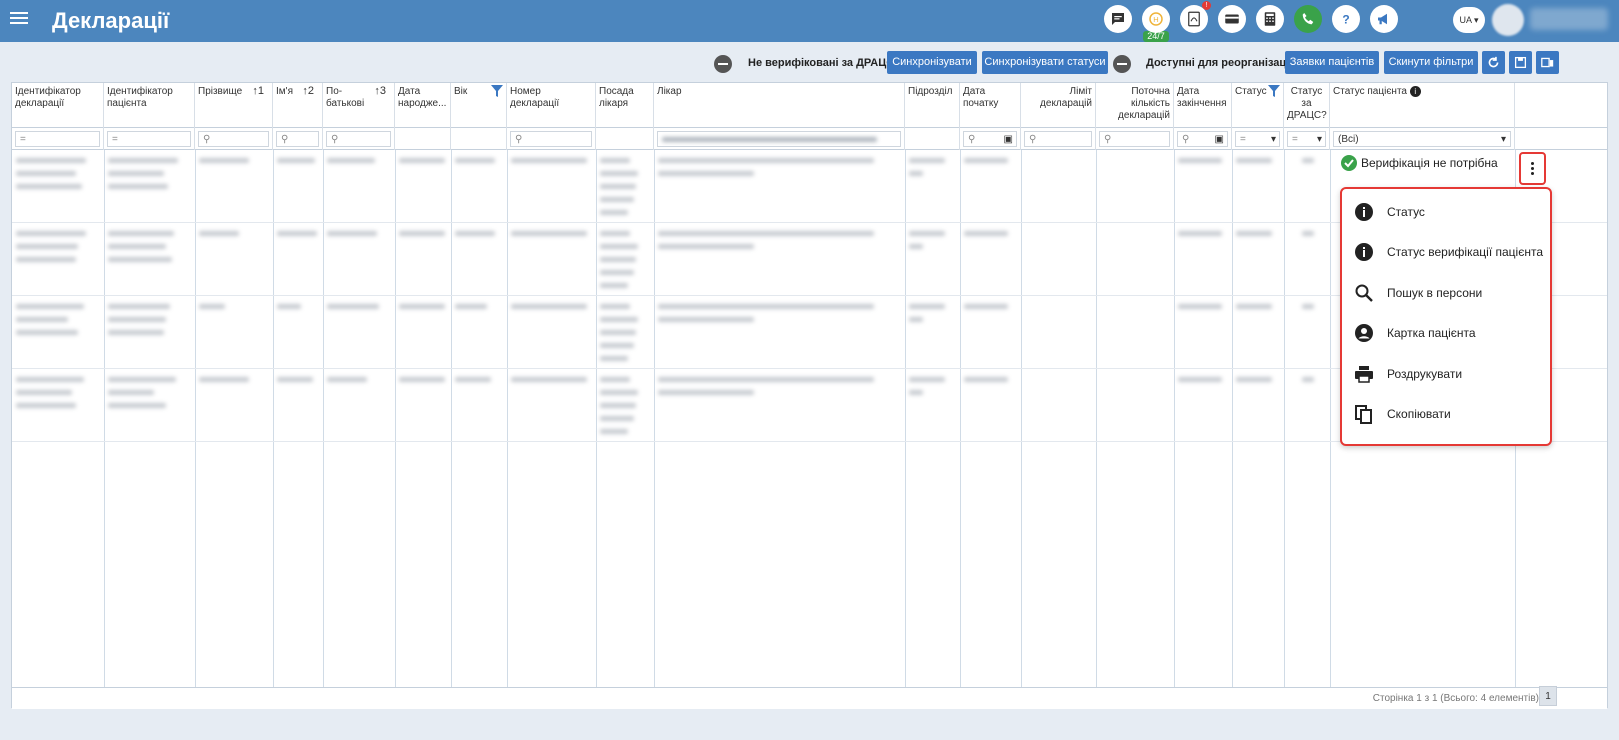  What do you see at coordinates (1446, 252) in the screenshot?
I see `menu-item-verification-status: Статус верифікації пацієнта` at bounding box center [1446, 252].